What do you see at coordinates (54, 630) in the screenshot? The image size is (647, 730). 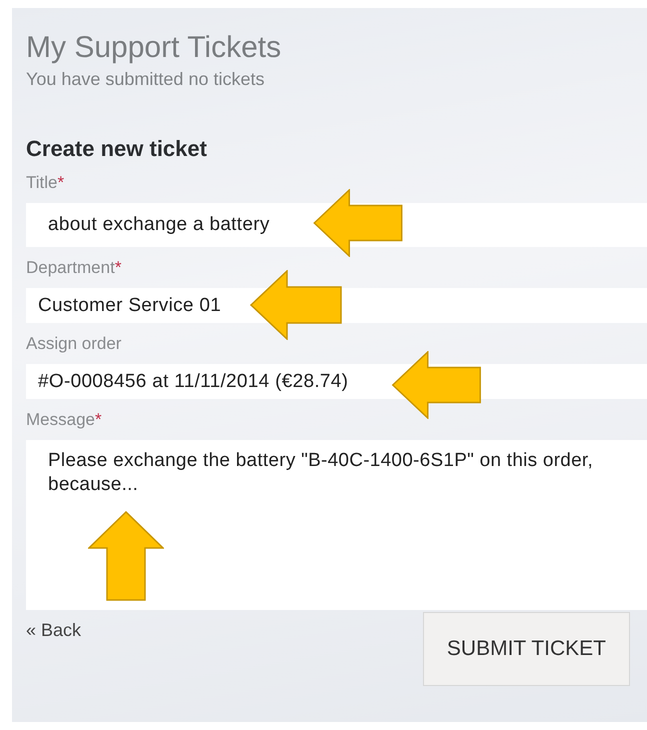 I see `back-link: « Back` at bounding box center [54, 630].